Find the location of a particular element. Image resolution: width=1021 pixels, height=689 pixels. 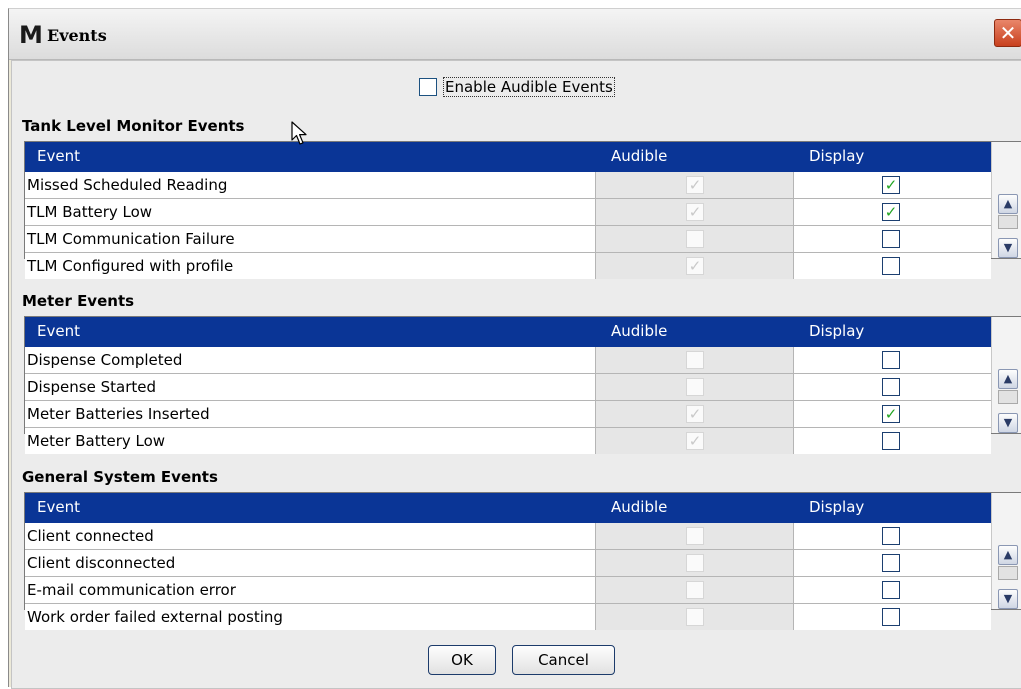

table-row: Client disconnected is located at coordinates (508, 563).